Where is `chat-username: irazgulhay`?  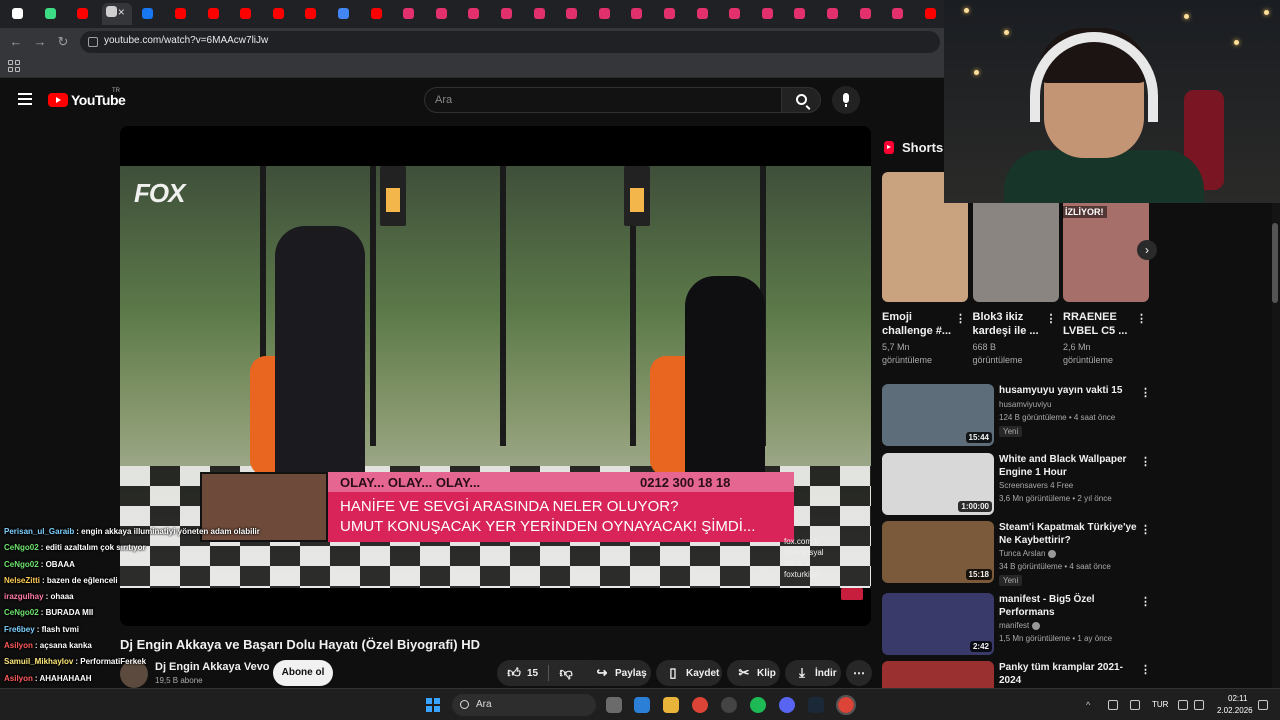
chat-username: irazgulhay is located at coordinates (24, 596).